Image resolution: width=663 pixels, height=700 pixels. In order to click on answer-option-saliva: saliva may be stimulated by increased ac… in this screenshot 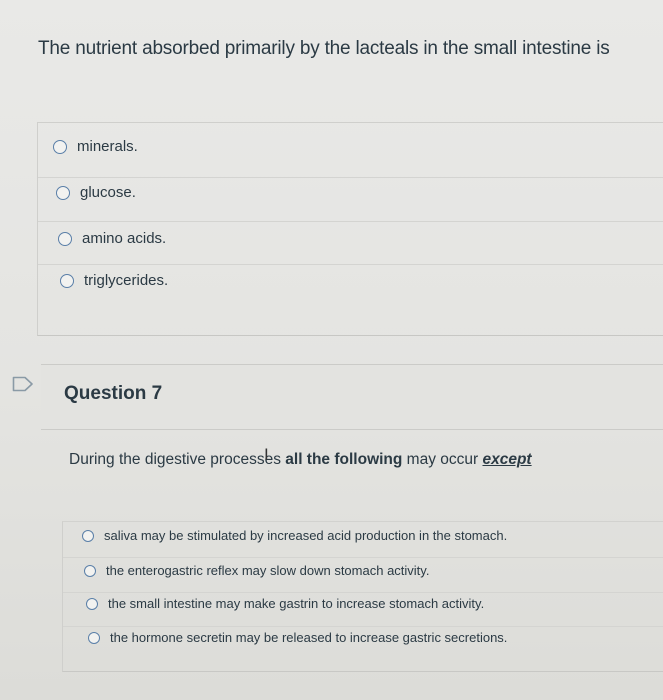, I will do `click(294, 535)`.